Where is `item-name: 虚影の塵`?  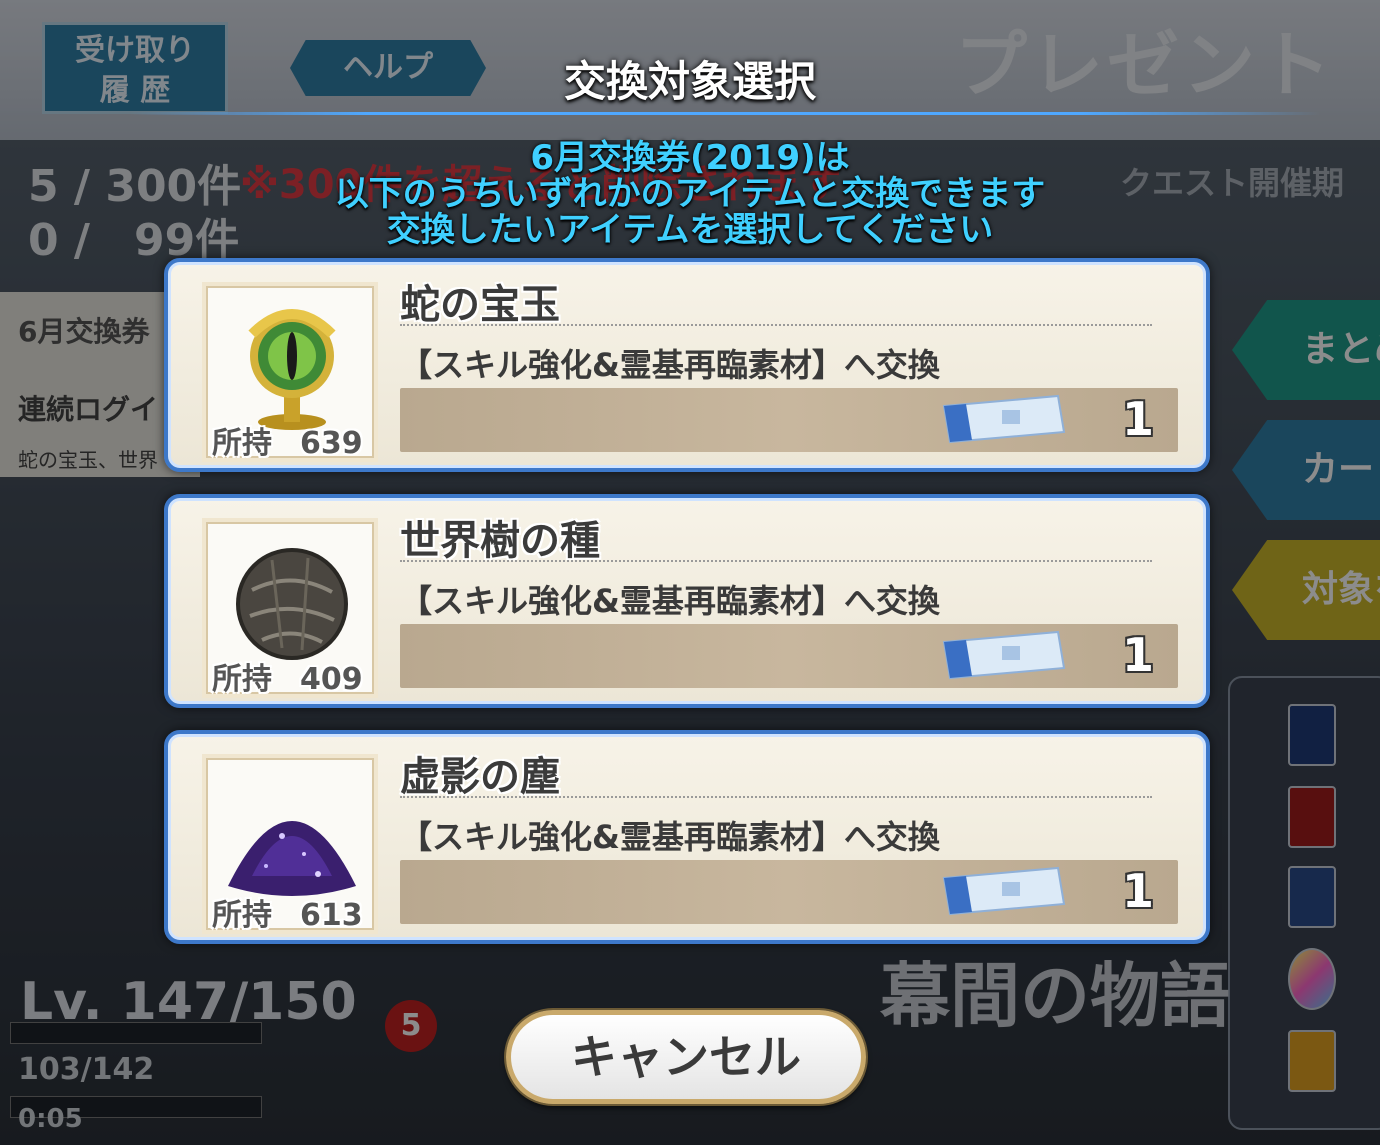 item-name: 虚影の塵 is located at coordinates (480, 776).